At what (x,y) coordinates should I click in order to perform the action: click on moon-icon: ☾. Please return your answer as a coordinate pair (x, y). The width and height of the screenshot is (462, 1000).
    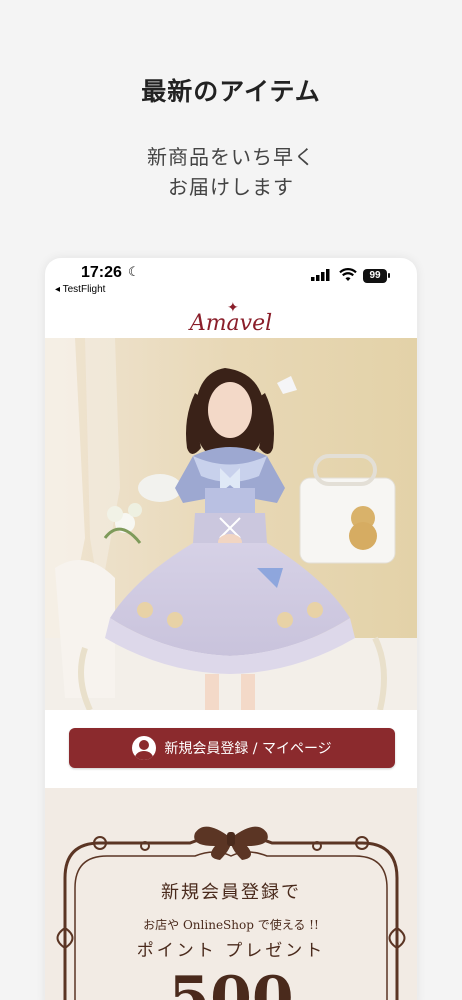
    Looking at the image, I should click on (134, 272).